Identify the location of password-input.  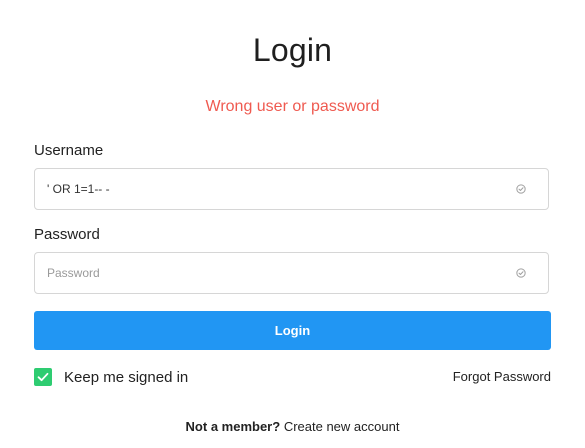
(291, 273).